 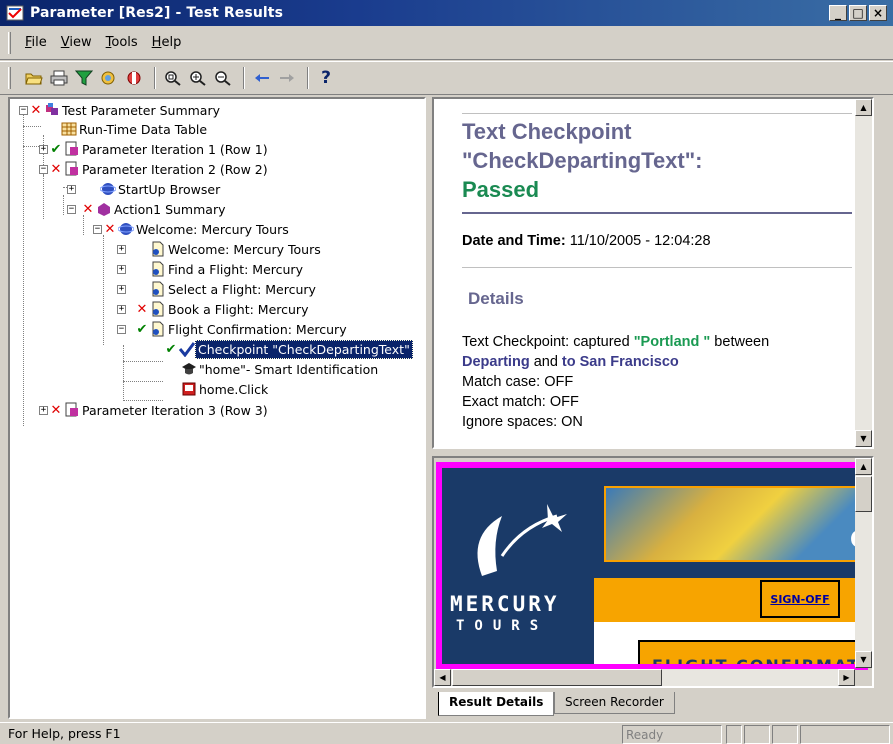 I want to click on print-icon, so click(x=59, y=78).